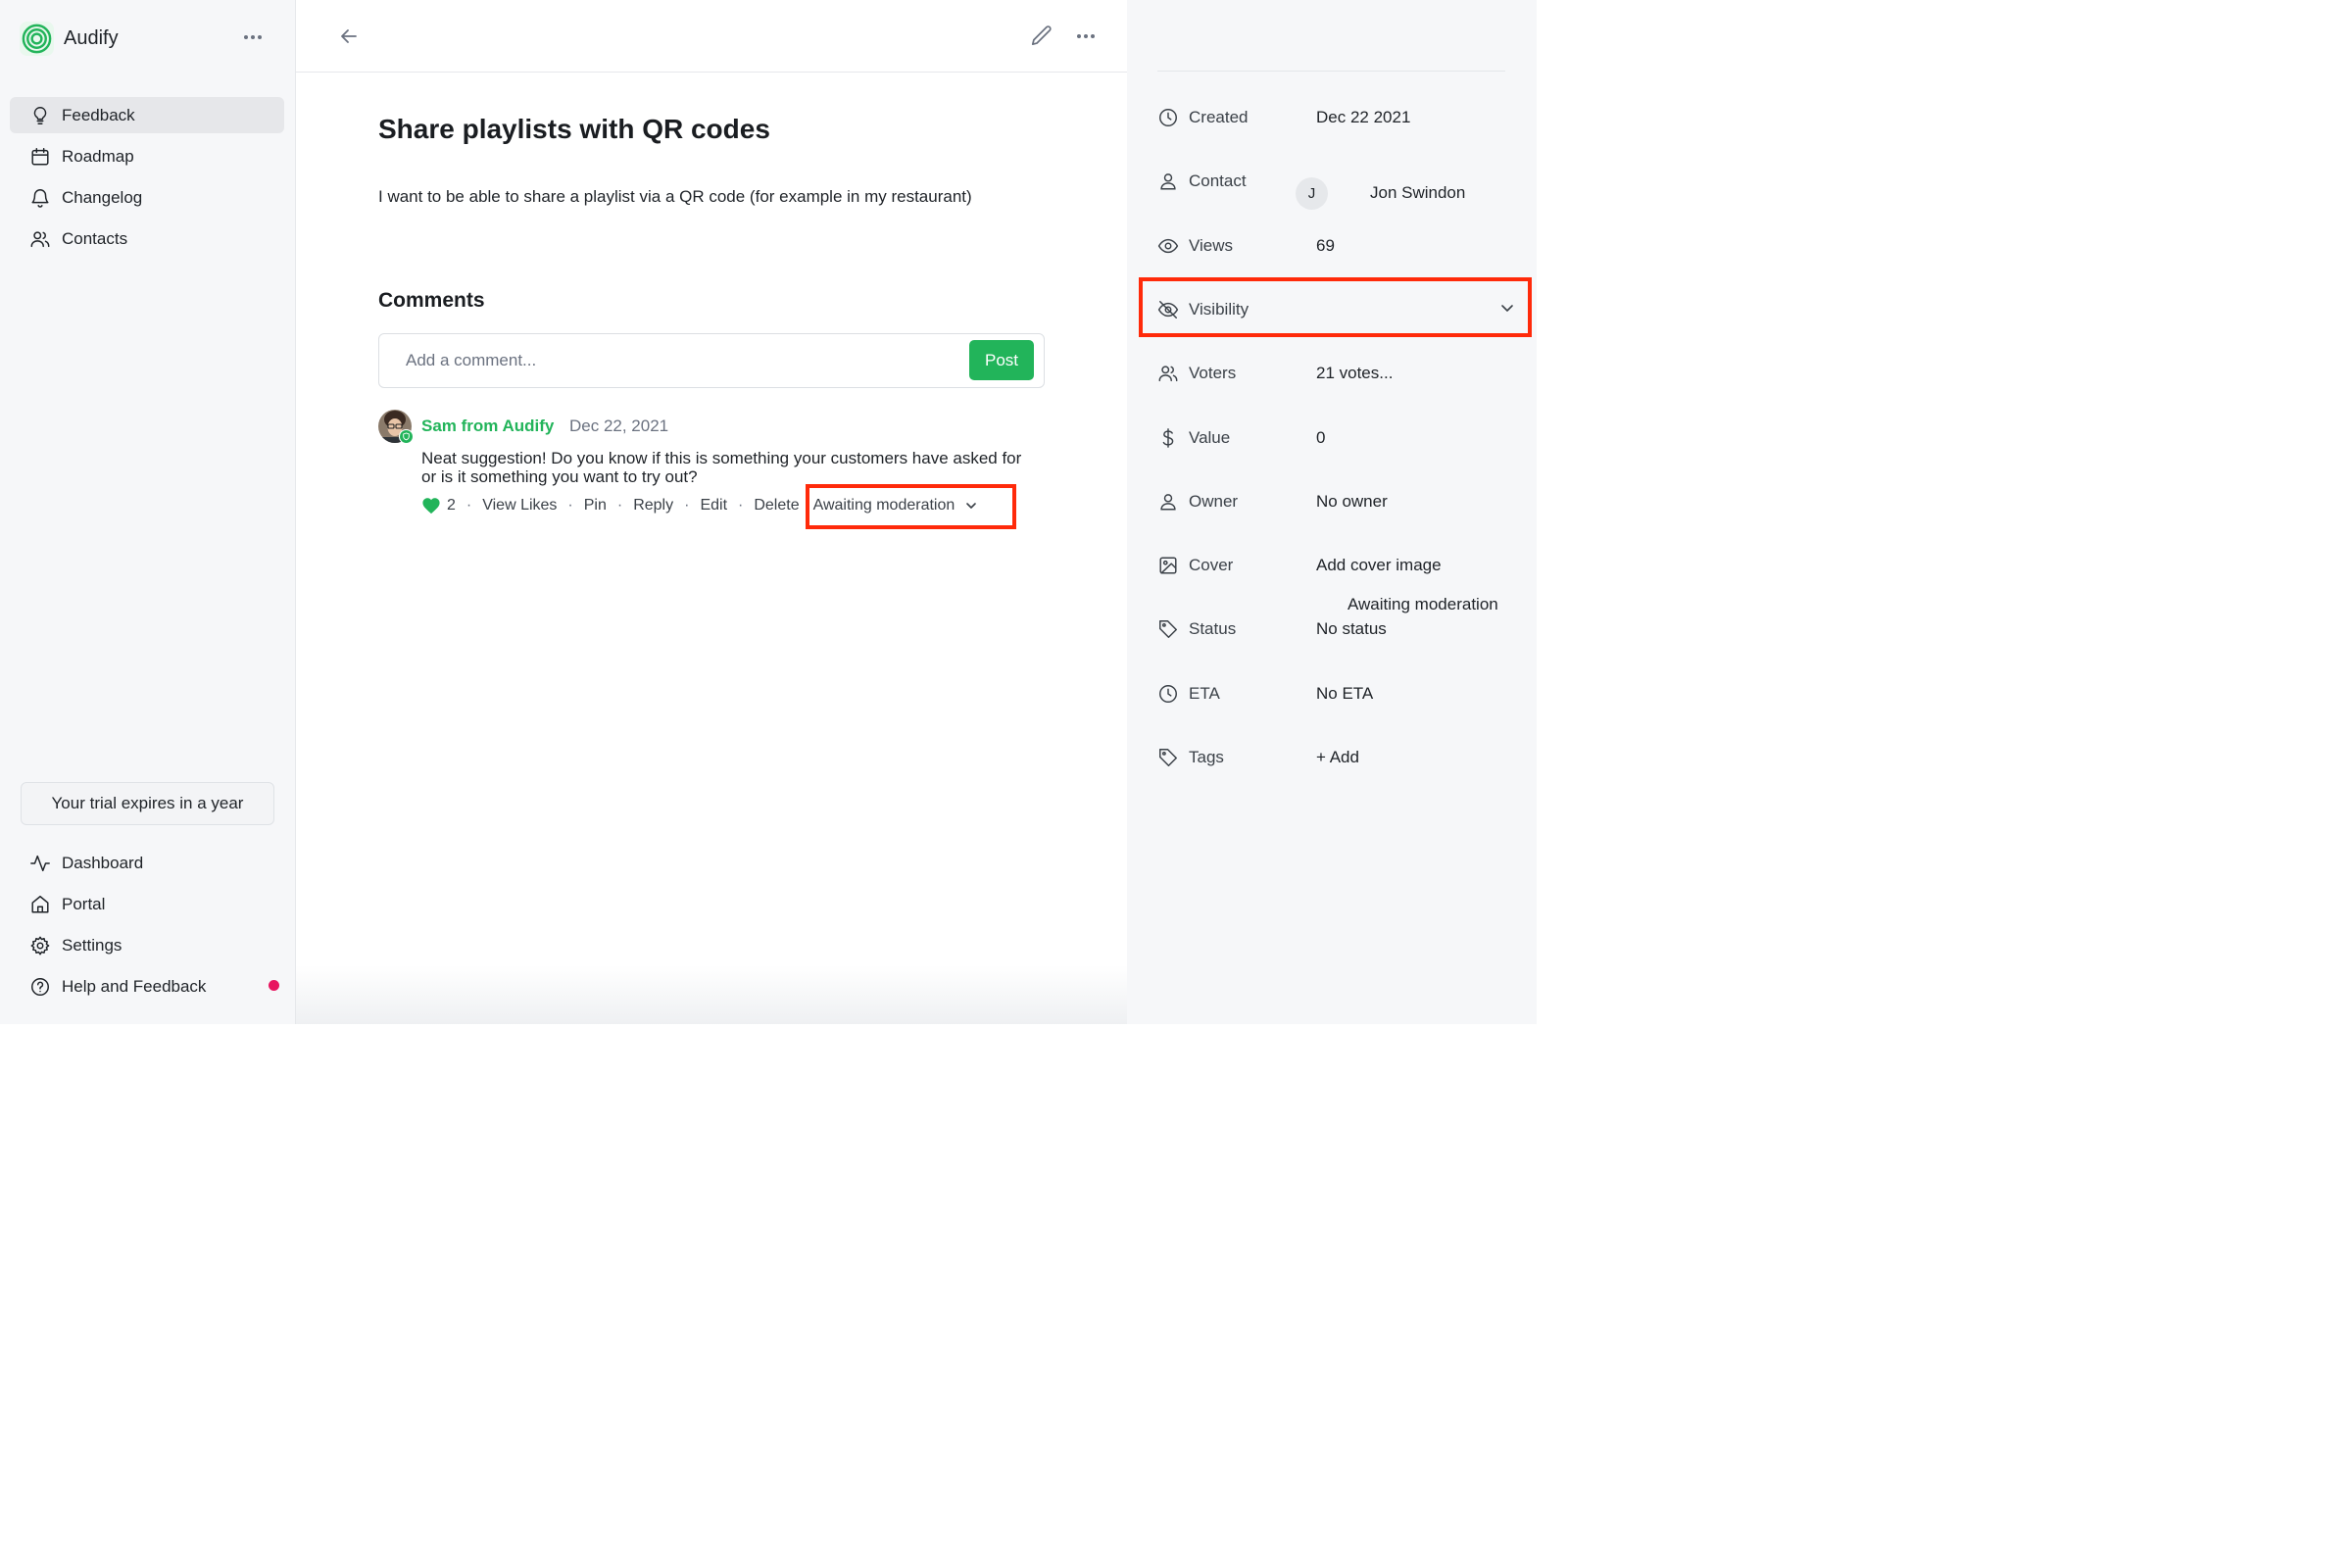 This screenshot has height=1568, width=2352. What do you see at coordinates (1041, 36) in the screenshot?
I see `pencil-icon` at bounding box center [1041, 36].